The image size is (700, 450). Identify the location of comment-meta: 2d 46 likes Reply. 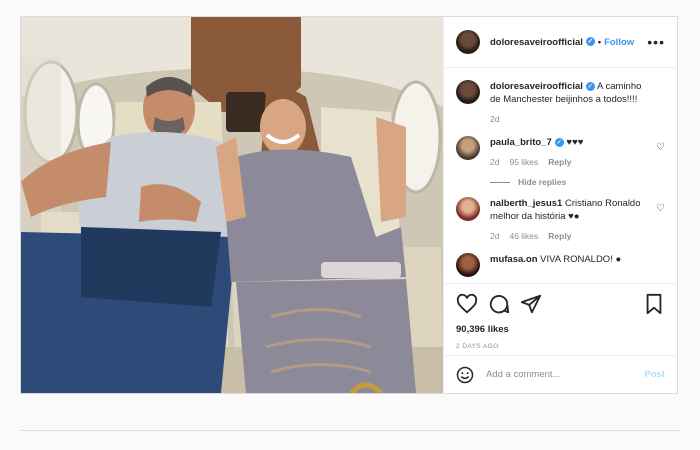
(570, 236).